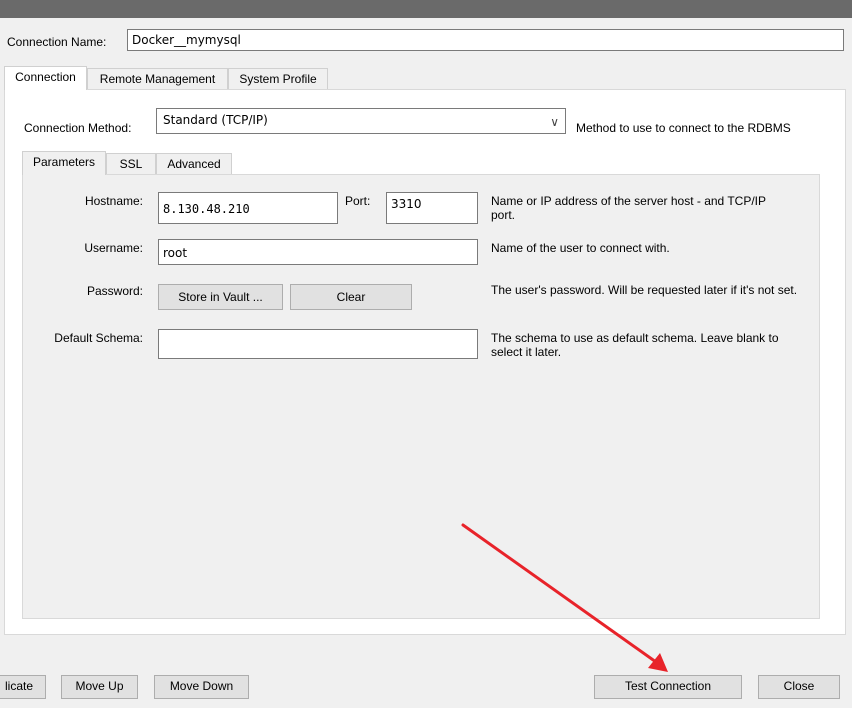 This screenshot has width=852, height=708. I want to click on annotation-arrow, so click(564, 597).